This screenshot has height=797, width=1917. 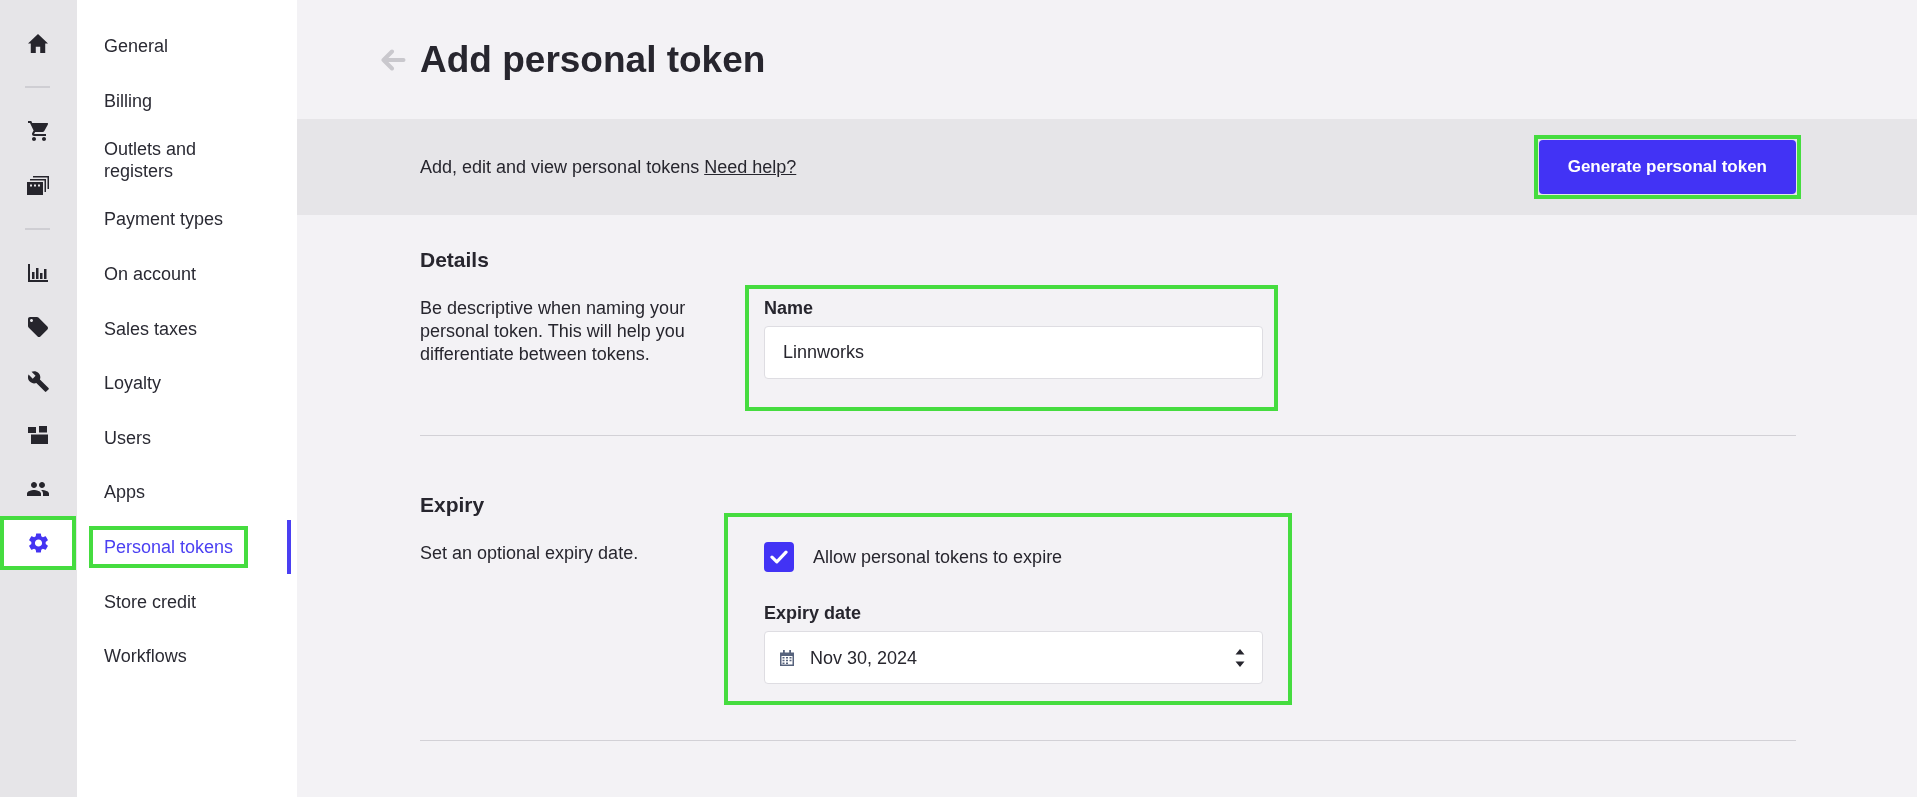 I want to click on section-description: Be descriptive when naming your personal token. This will help you differentiate between tokens., so click(x=553, y=331).